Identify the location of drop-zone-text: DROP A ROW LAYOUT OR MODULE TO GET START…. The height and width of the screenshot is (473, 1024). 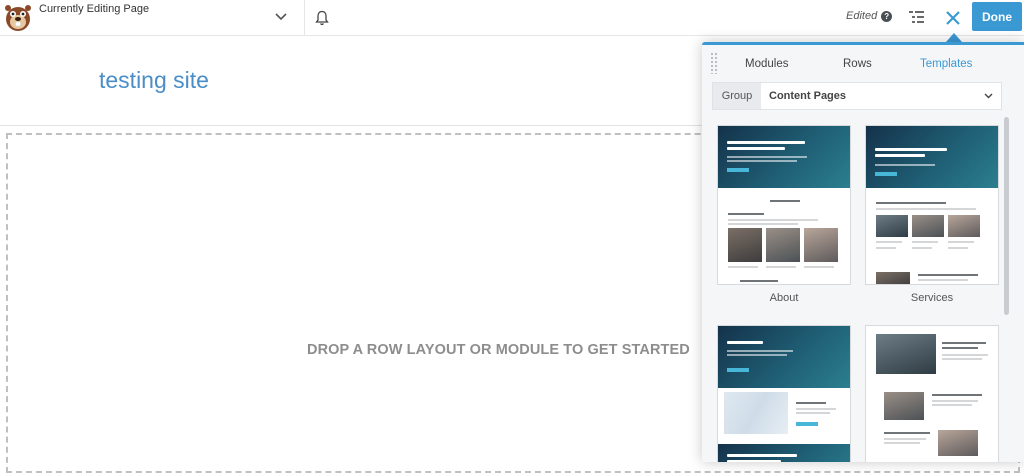
(498, 350).